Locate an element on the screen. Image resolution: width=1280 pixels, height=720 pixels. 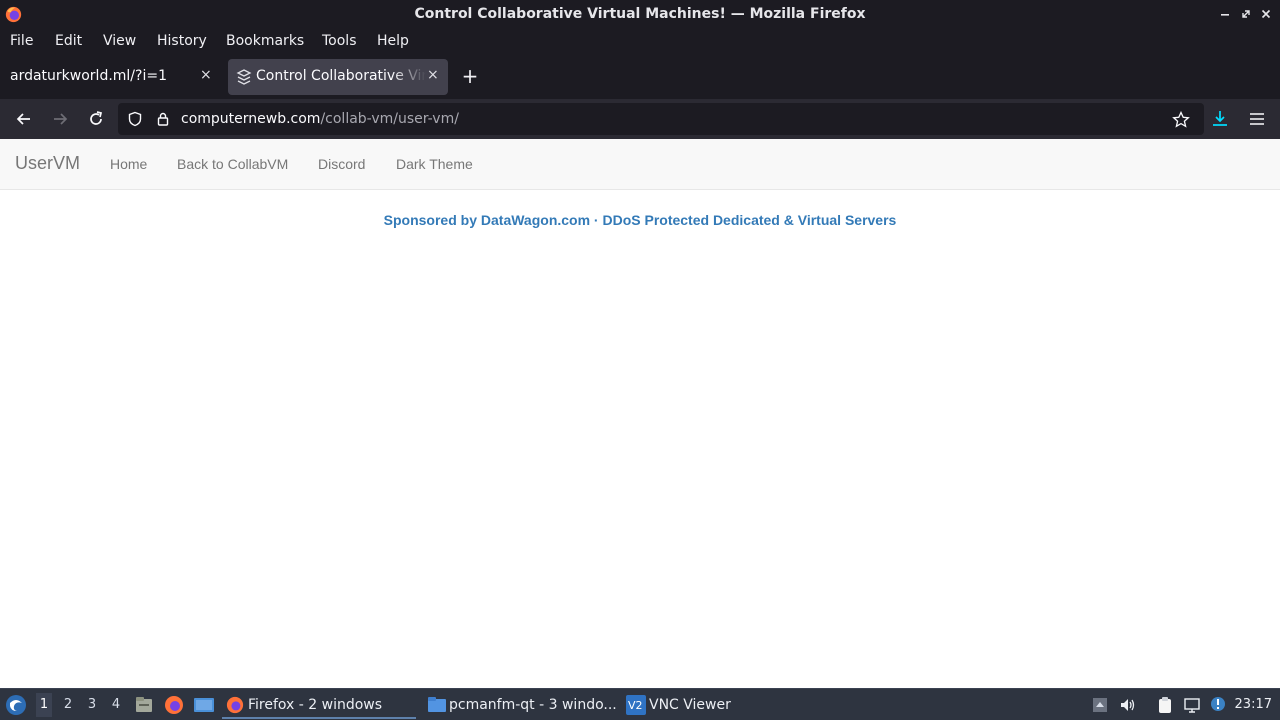
workspace-2: 2 is located at coordinates (68, 704).